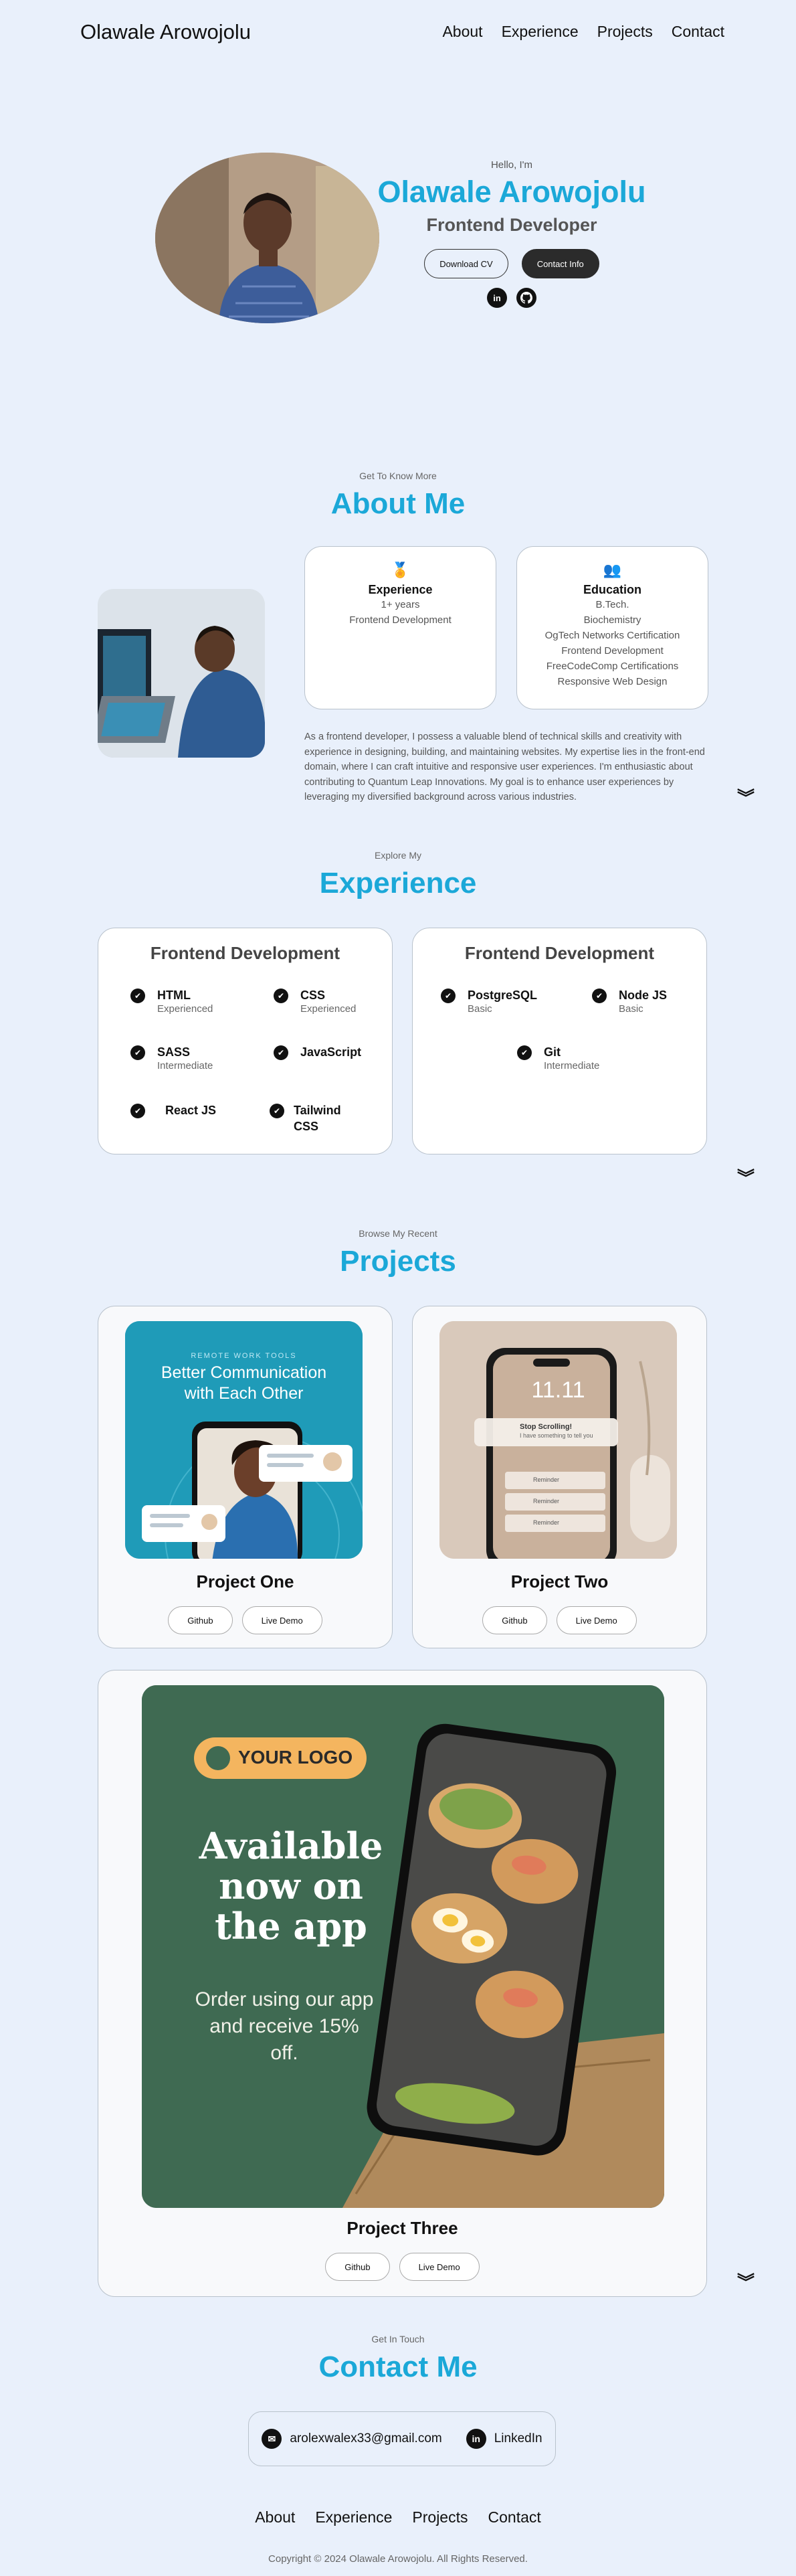  Describe the element at coordinates (402, 2228) in the screenshot. I see `project-title: Project Three` at that location.